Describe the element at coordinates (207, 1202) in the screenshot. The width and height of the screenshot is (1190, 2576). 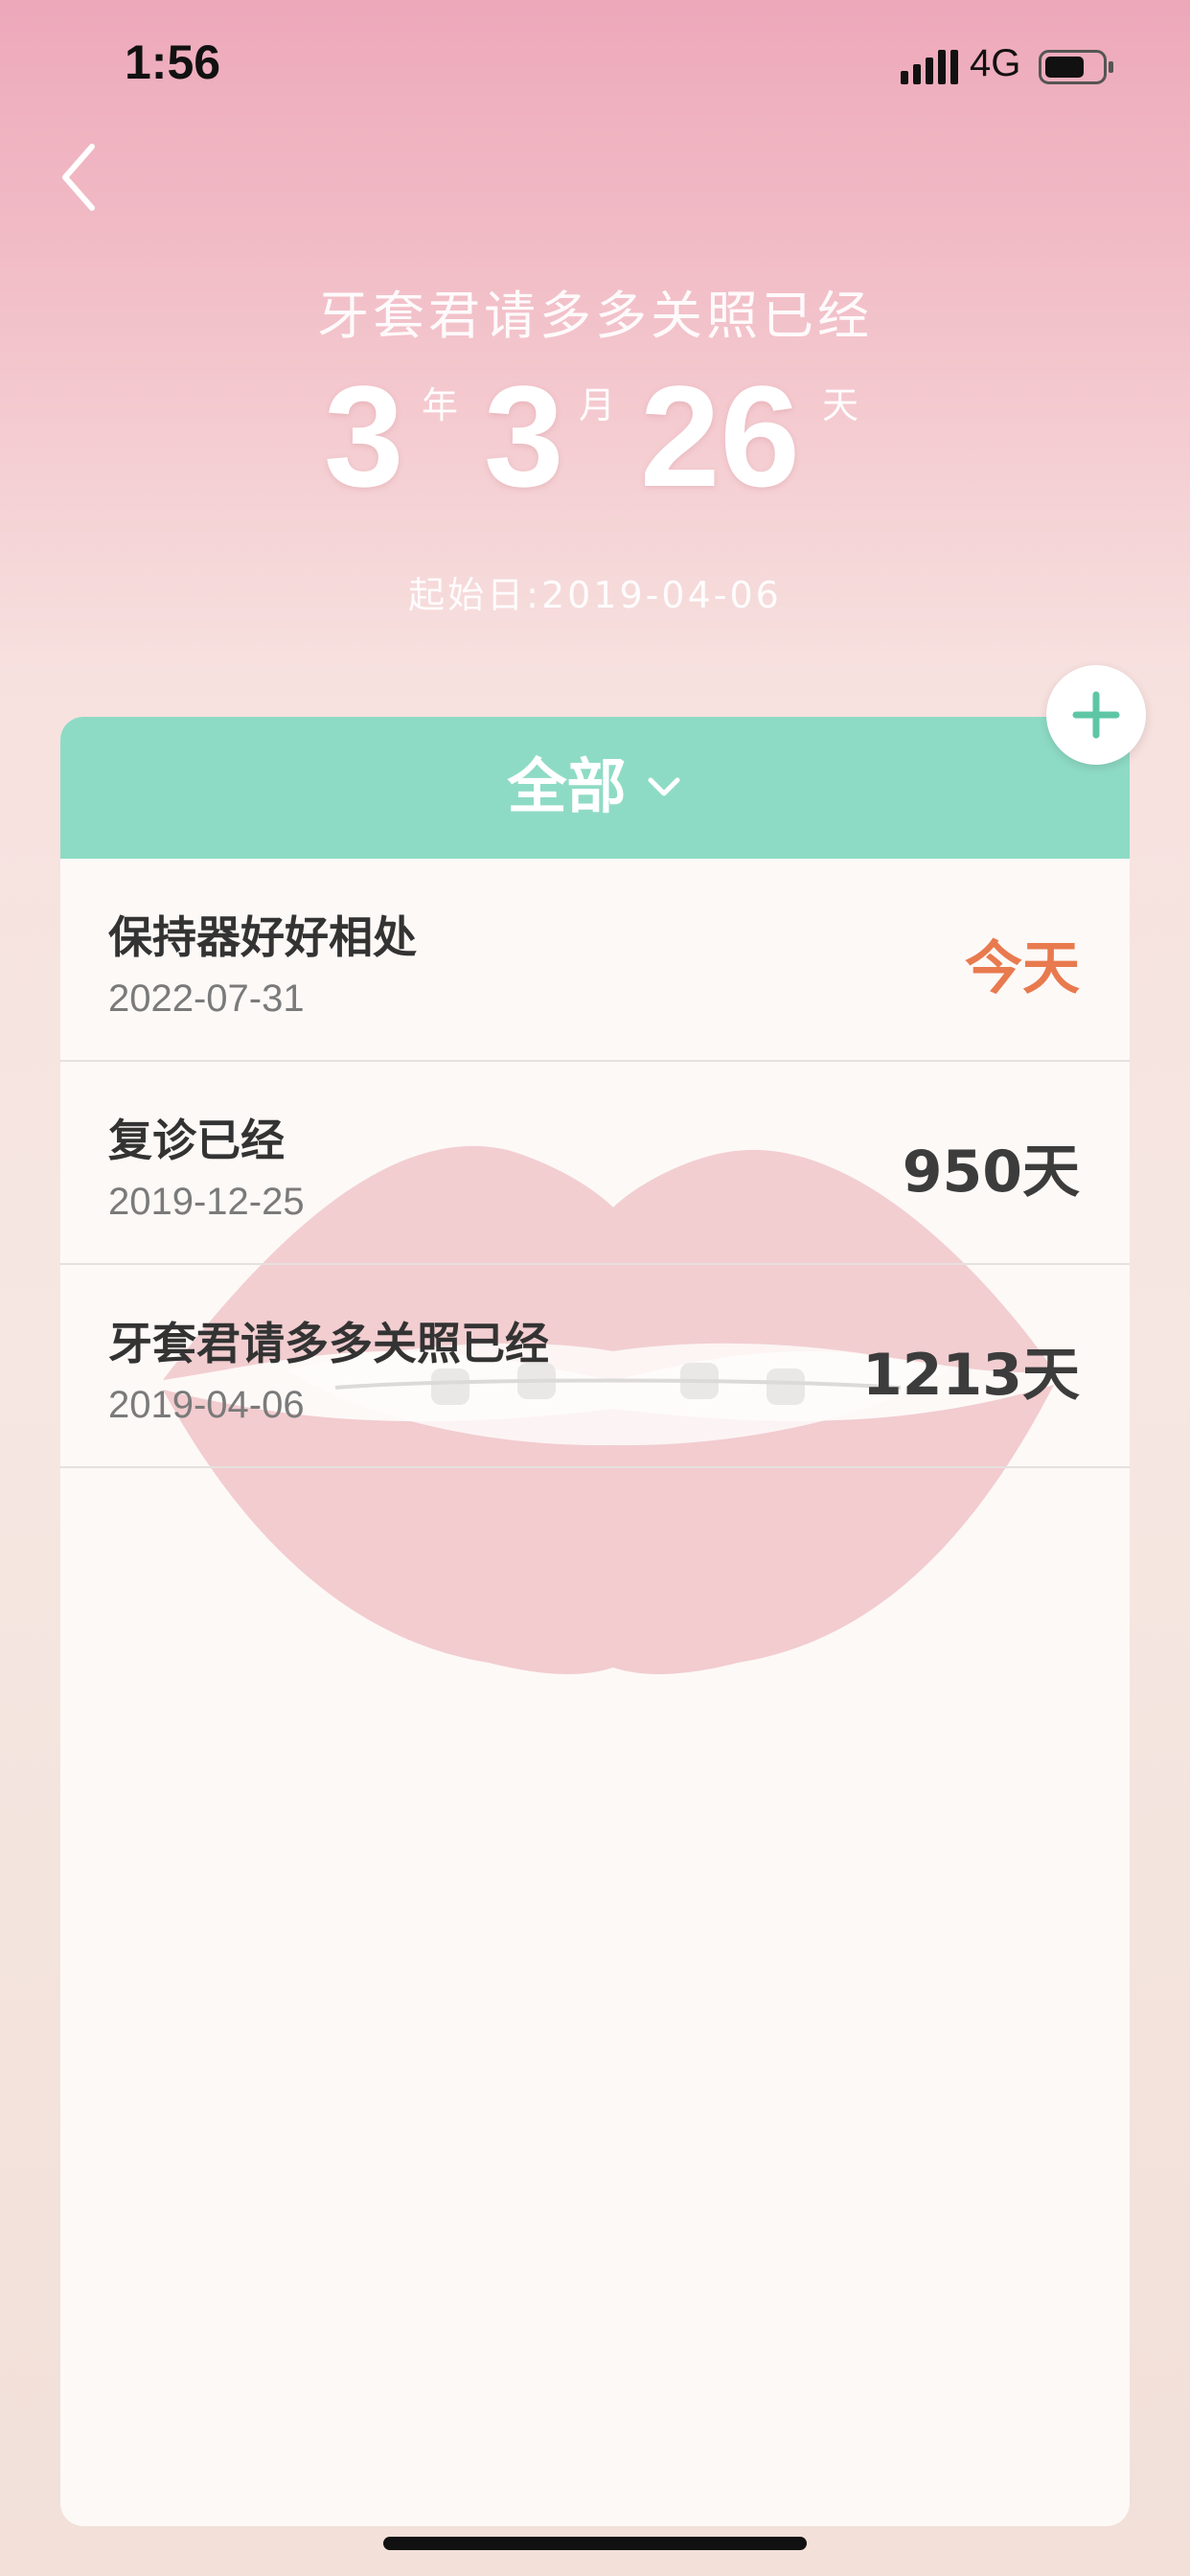
I see `item-date: 2019-12-25` at that location.